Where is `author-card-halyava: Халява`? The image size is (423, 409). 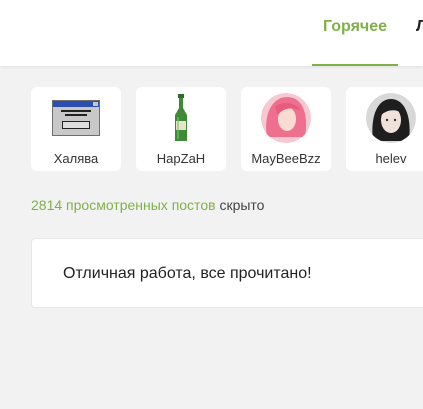 author-card-halyava: Халява is located at coordinates (76, 129).